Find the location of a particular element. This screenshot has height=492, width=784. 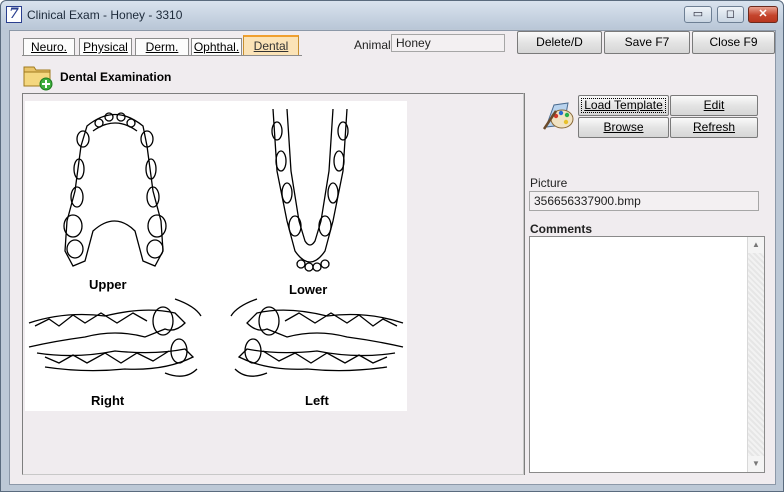

comments-scrollbar: ▲ ▼ is located at coordinates (755, 354).